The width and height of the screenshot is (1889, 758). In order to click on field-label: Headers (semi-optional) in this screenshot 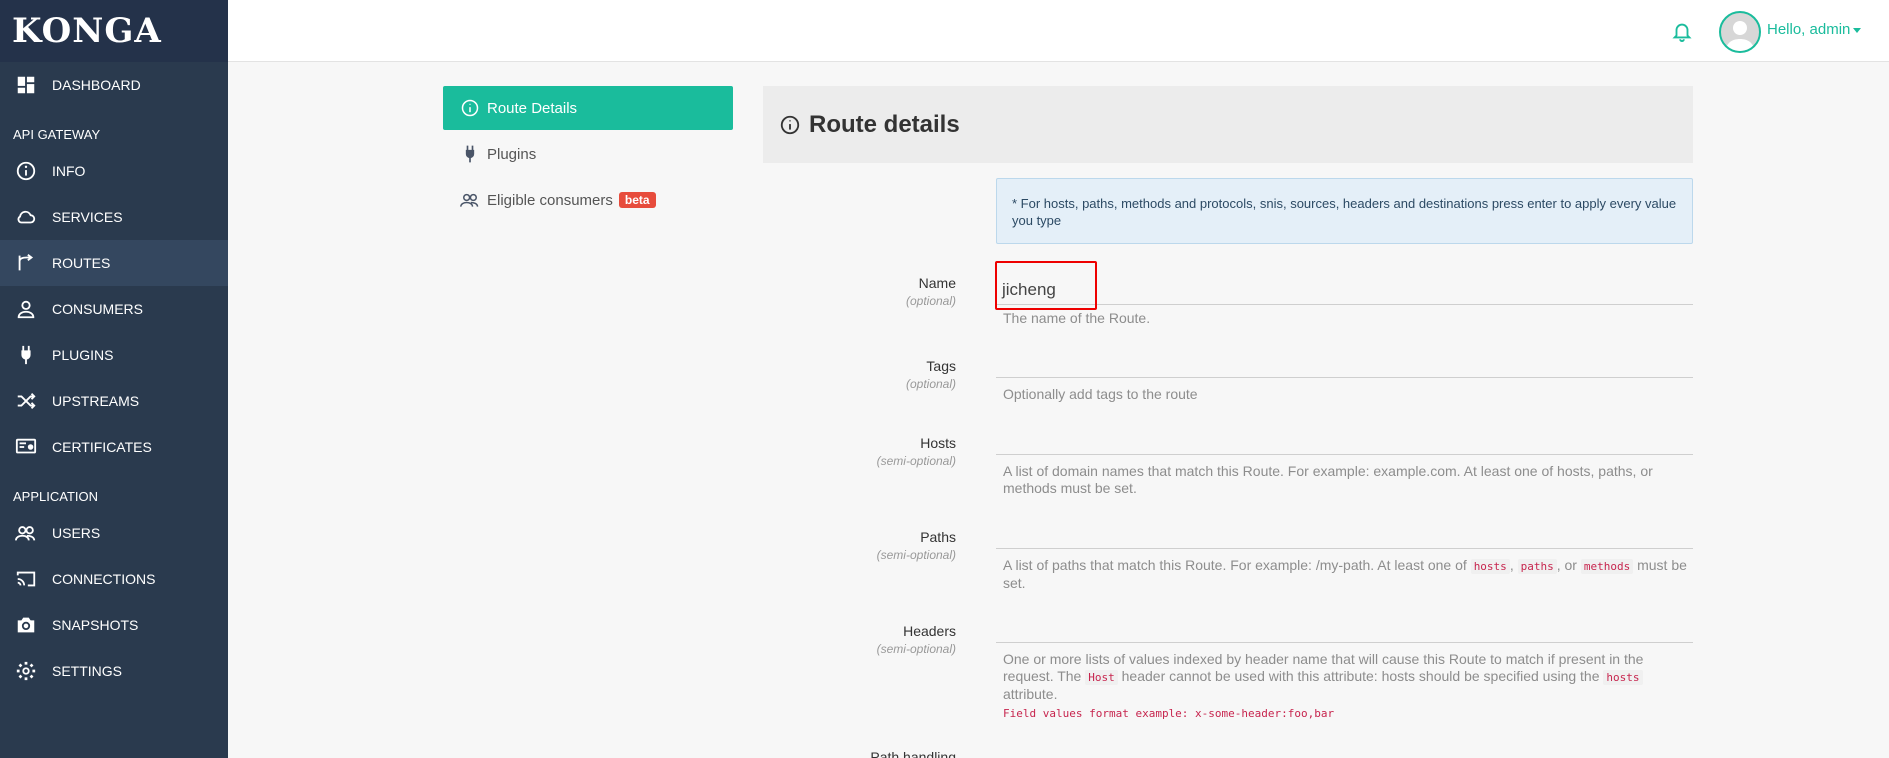, I will do `click(856, 639)`.